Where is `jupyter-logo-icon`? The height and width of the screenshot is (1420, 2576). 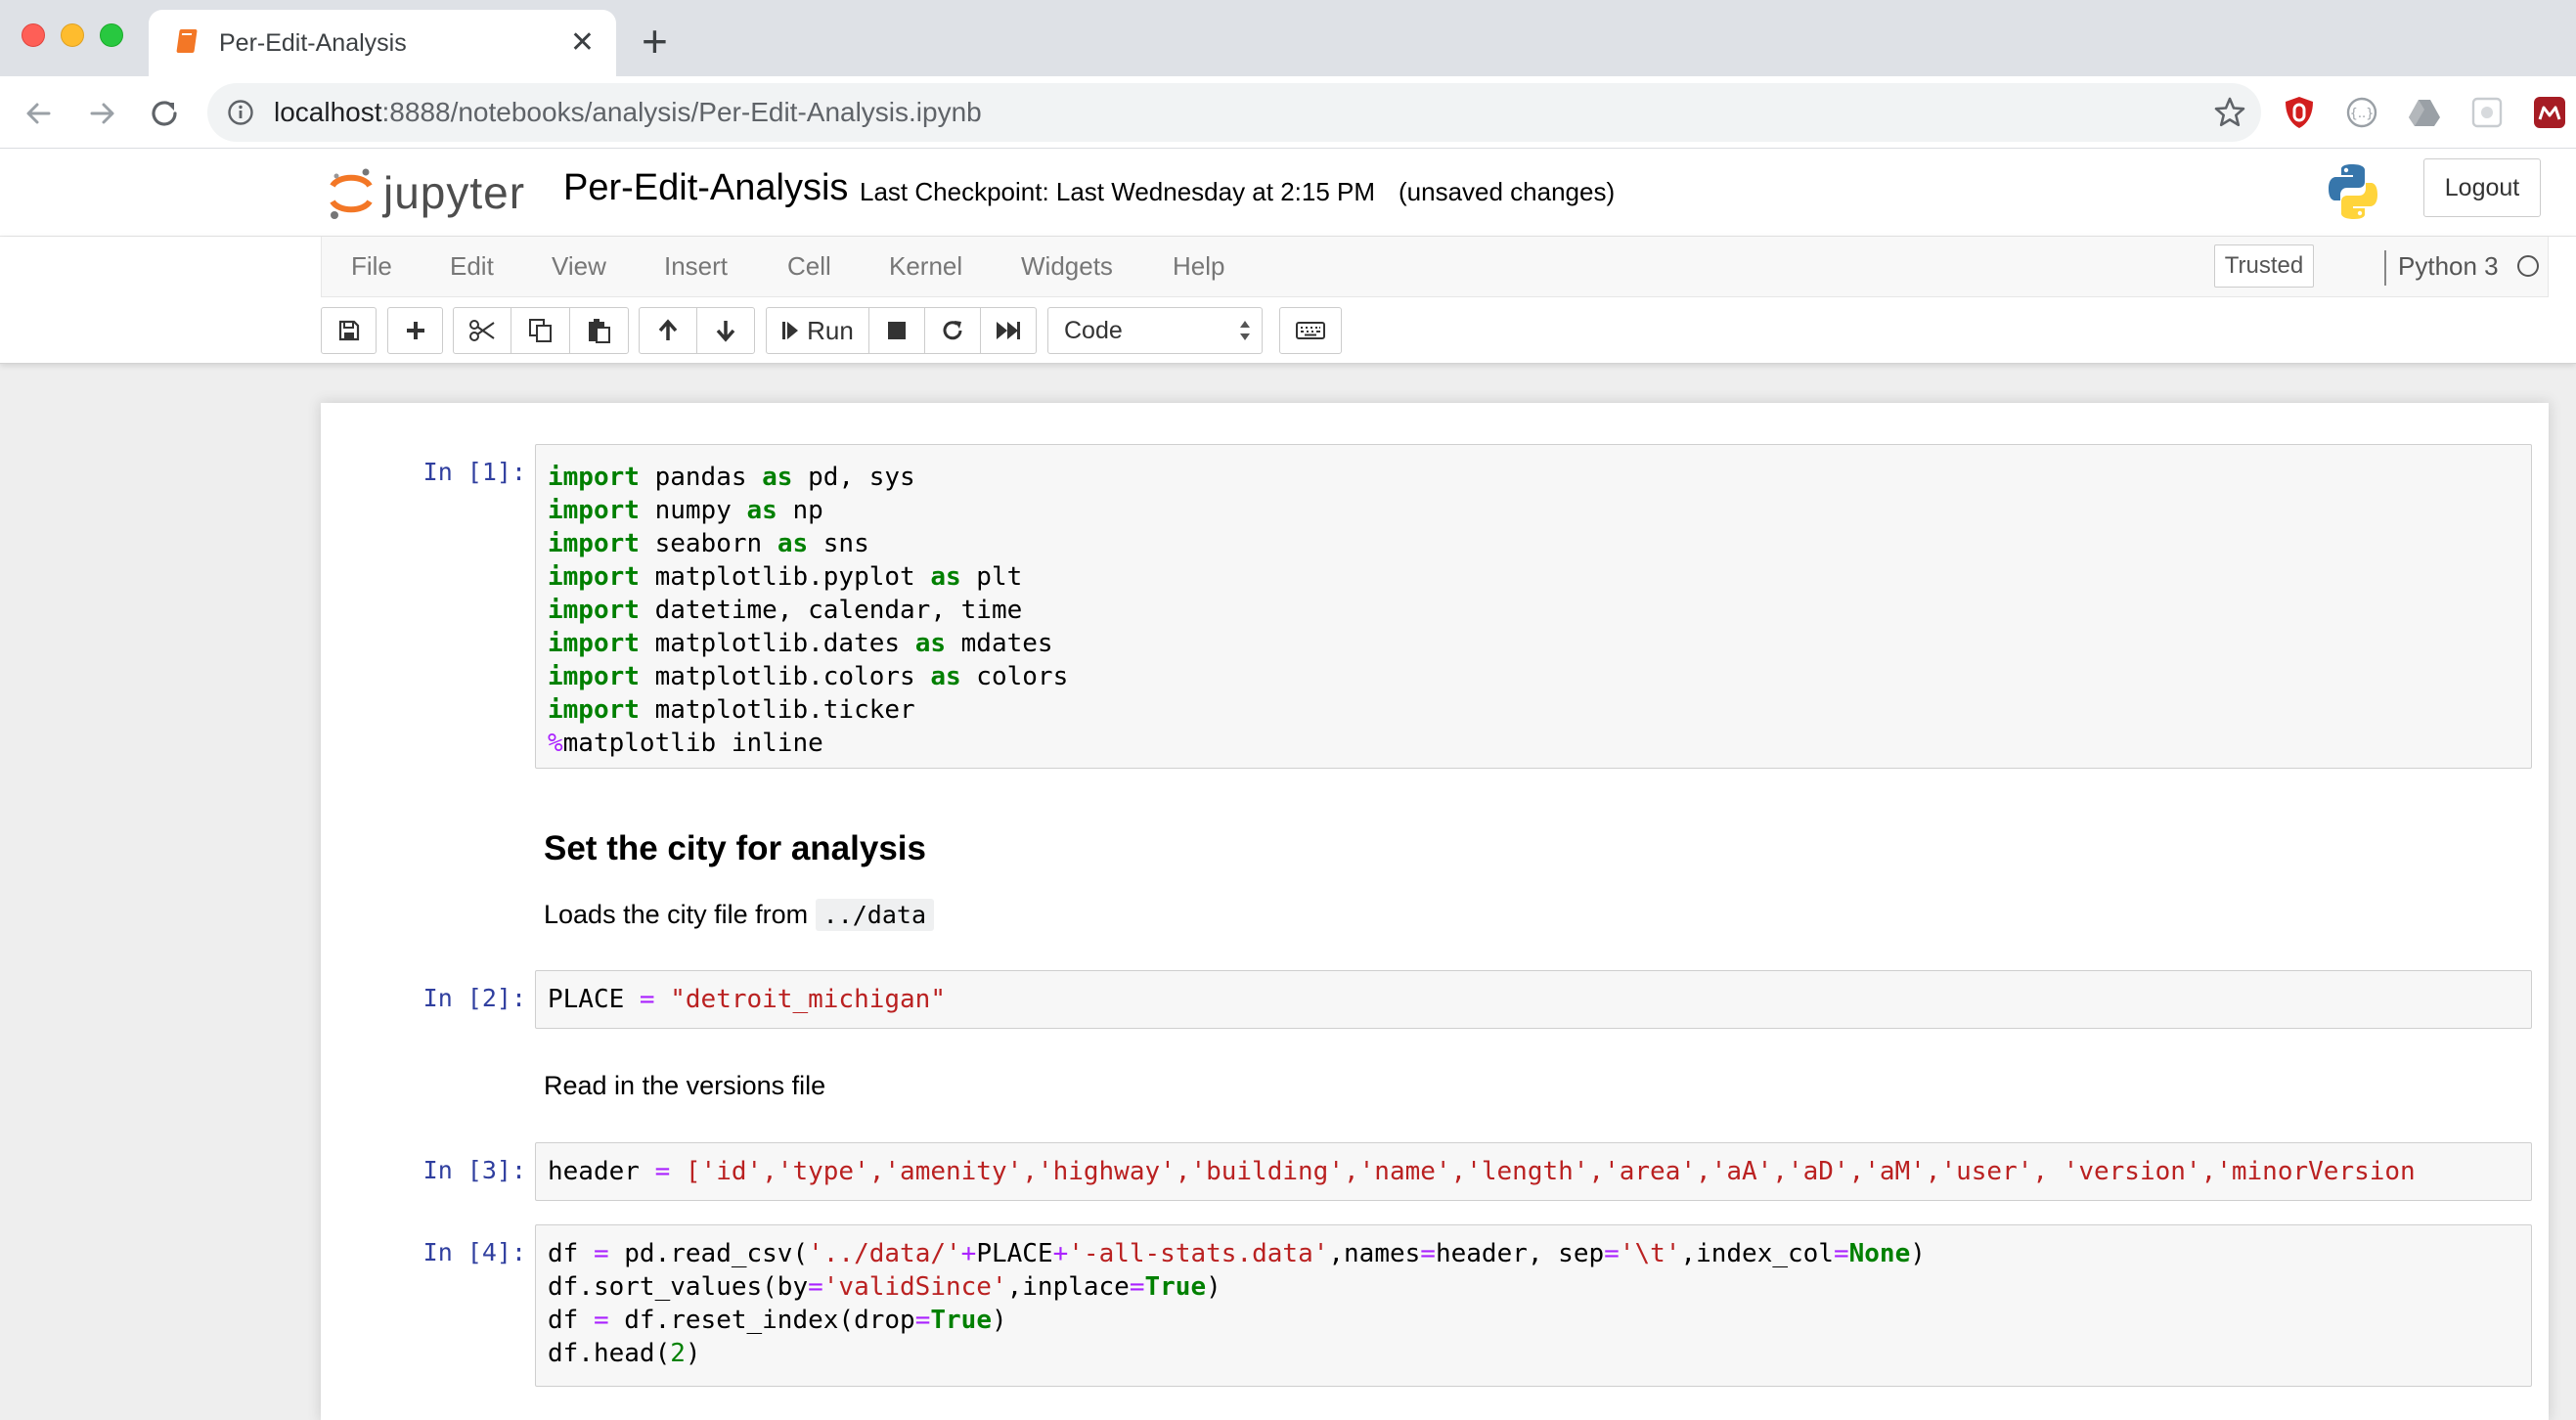 jupyter-logo-icon is located at coordinates (351, 193).